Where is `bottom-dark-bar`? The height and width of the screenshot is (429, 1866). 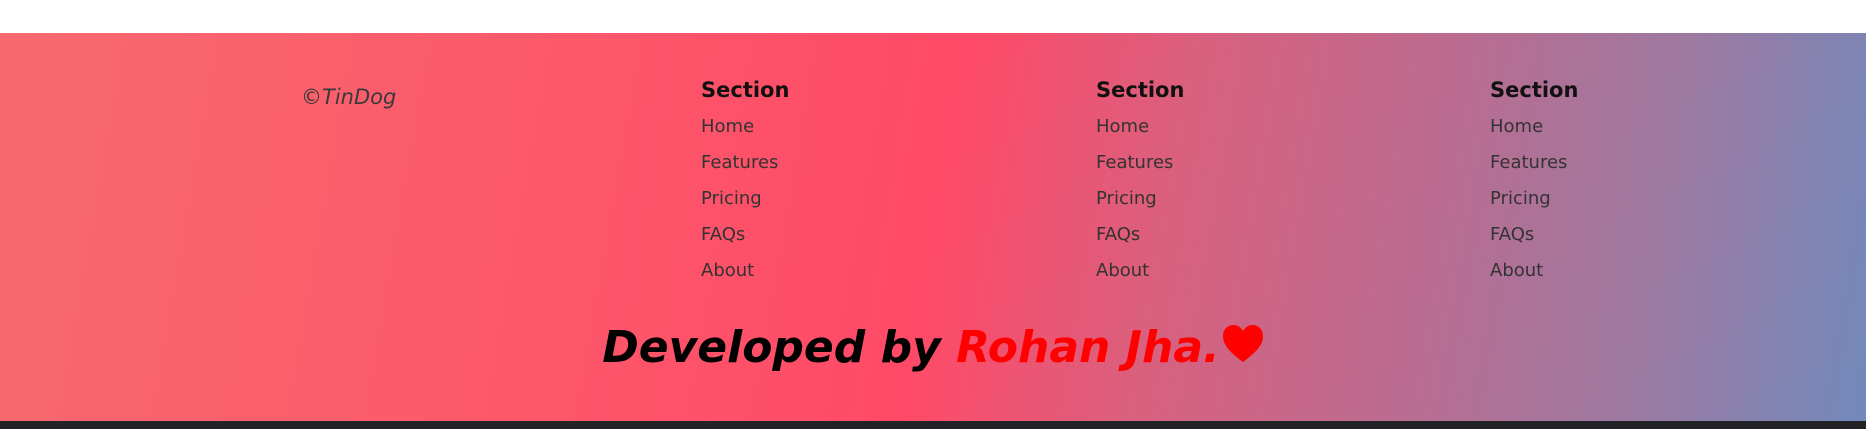 bottom-dark-bar is located at coordinates (933, 425).